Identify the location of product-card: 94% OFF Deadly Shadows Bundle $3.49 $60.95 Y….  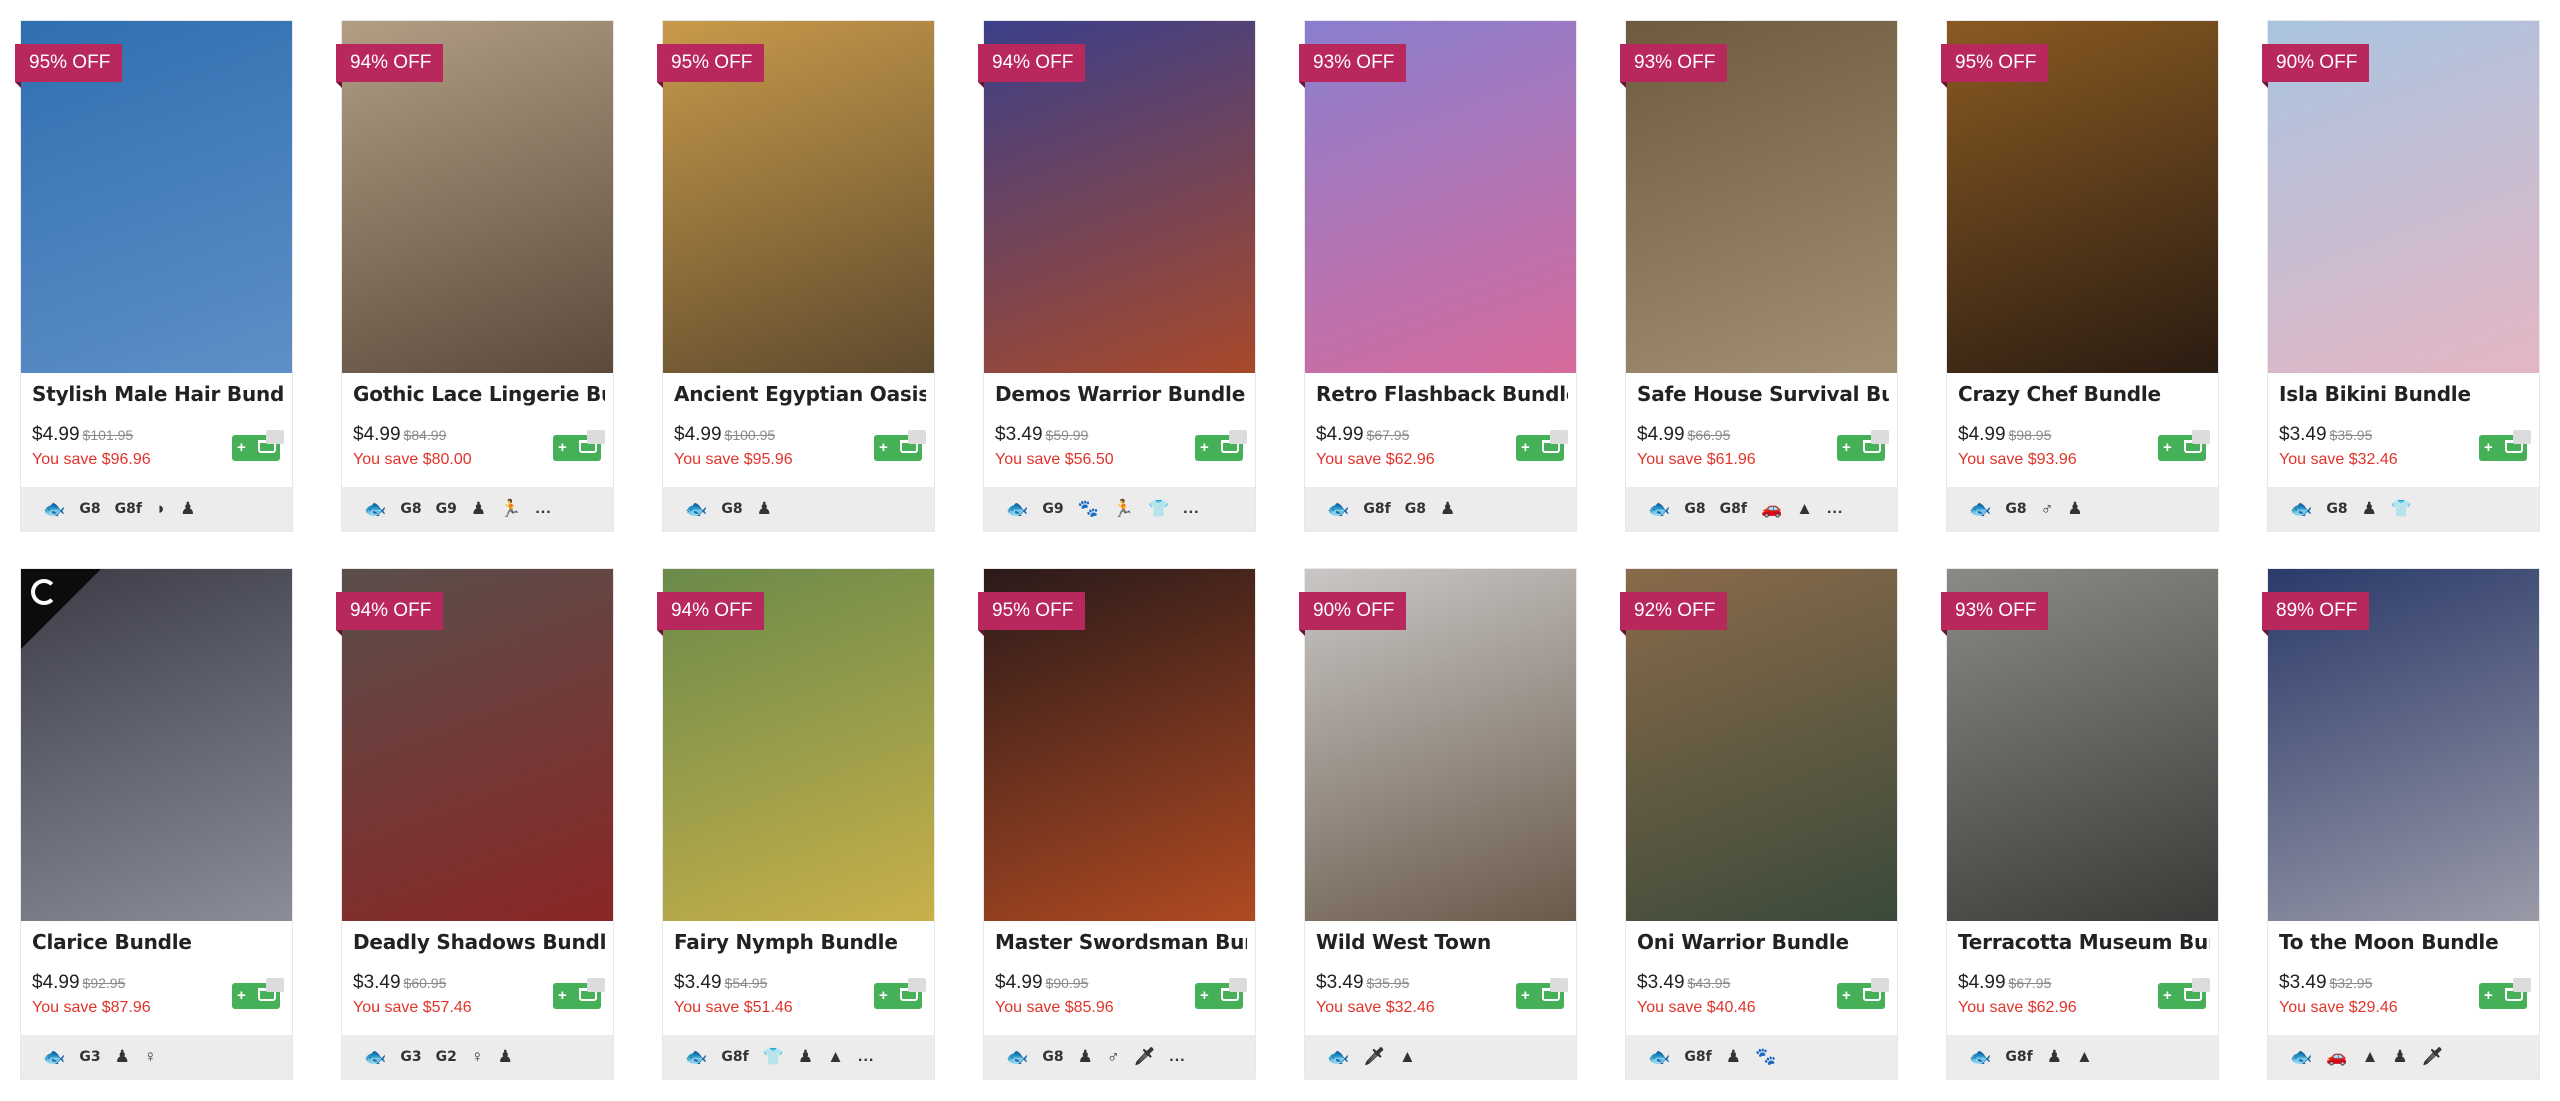
(475, 824).